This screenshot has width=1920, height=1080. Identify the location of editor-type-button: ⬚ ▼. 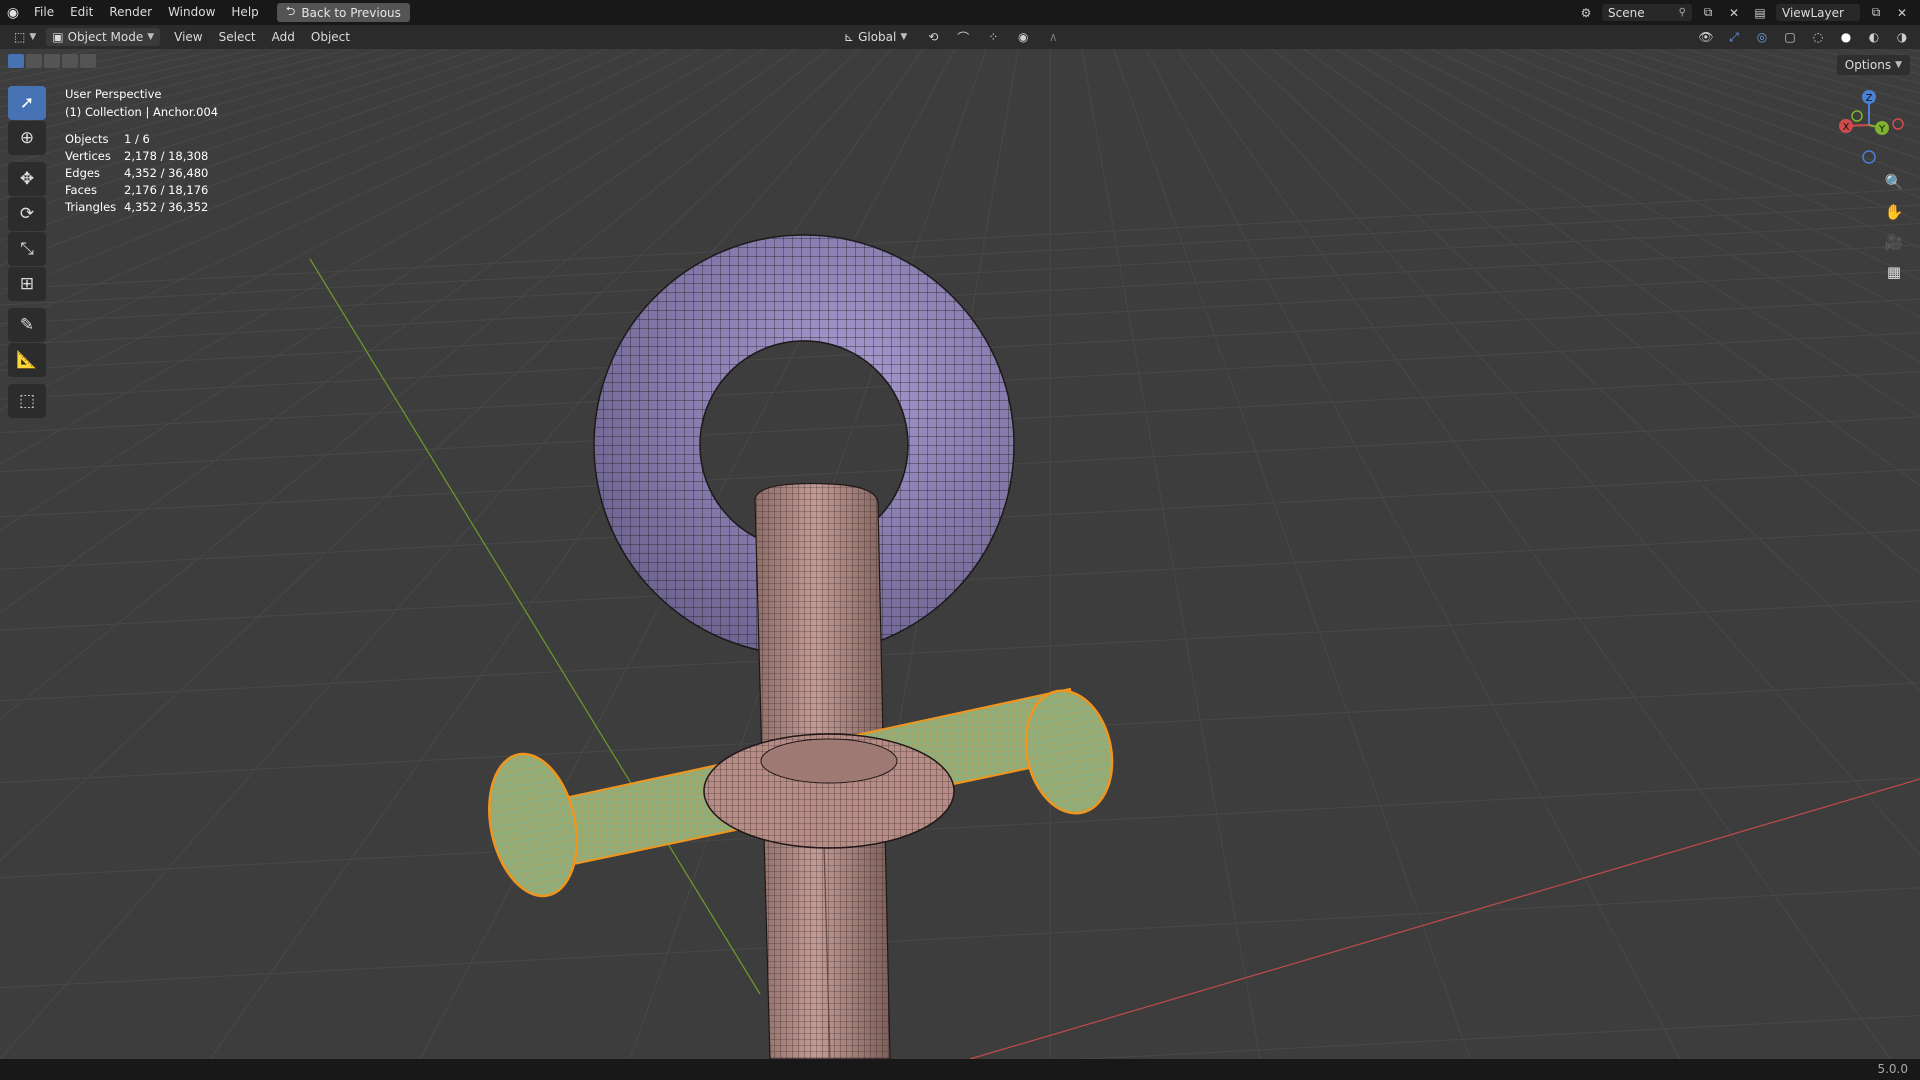
(25, 37).